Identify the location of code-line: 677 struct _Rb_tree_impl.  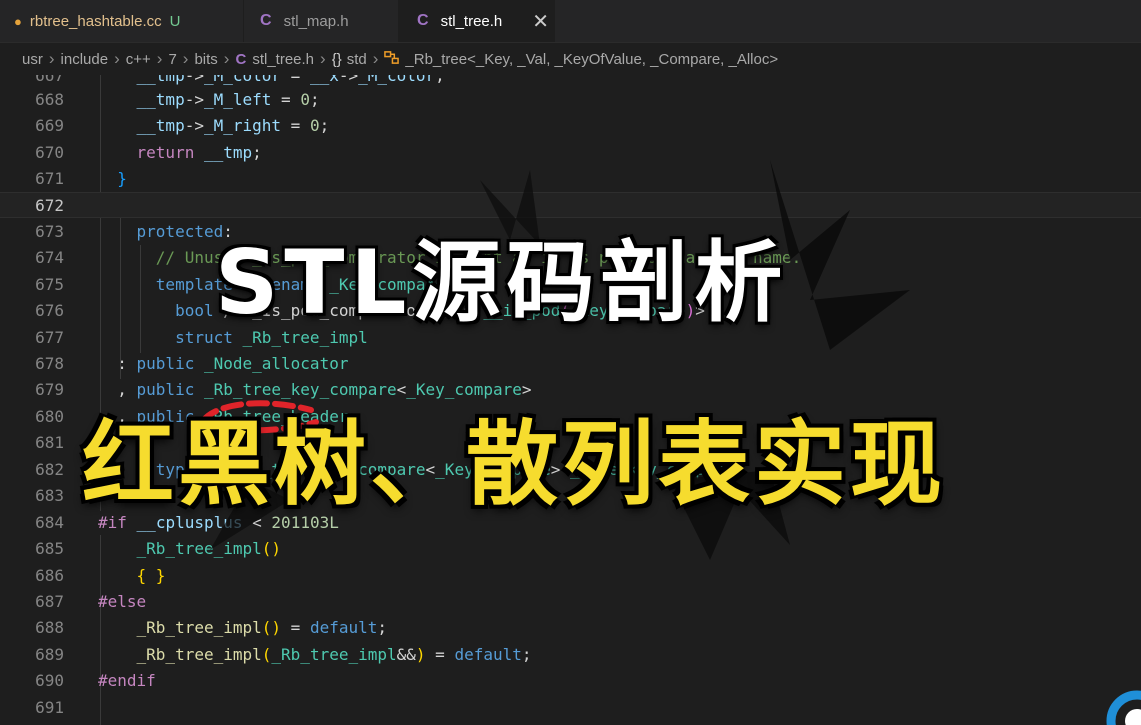
(201, 337).